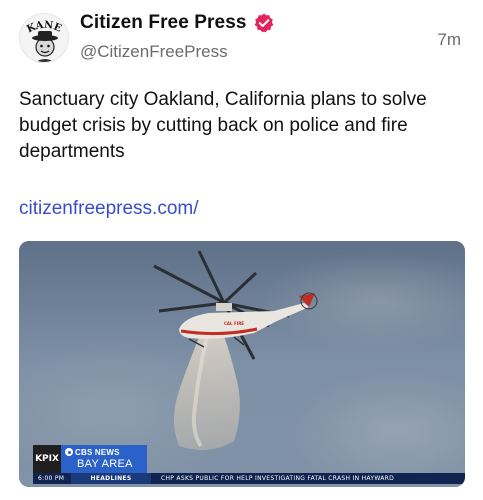  What do you see at coordinates (69, 452) in the screenshot?
I see `cbs-eye-icon` at bounding box center [69, 452].